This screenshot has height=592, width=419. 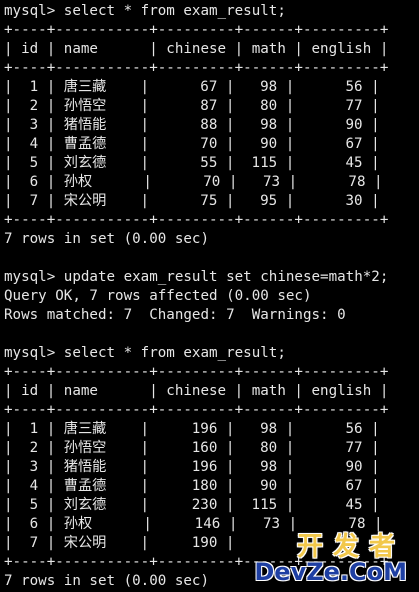 I want to click on table-row: | 7 | 宋公明 | 75 | 95 | 30 |, so click(x=192, y=201).